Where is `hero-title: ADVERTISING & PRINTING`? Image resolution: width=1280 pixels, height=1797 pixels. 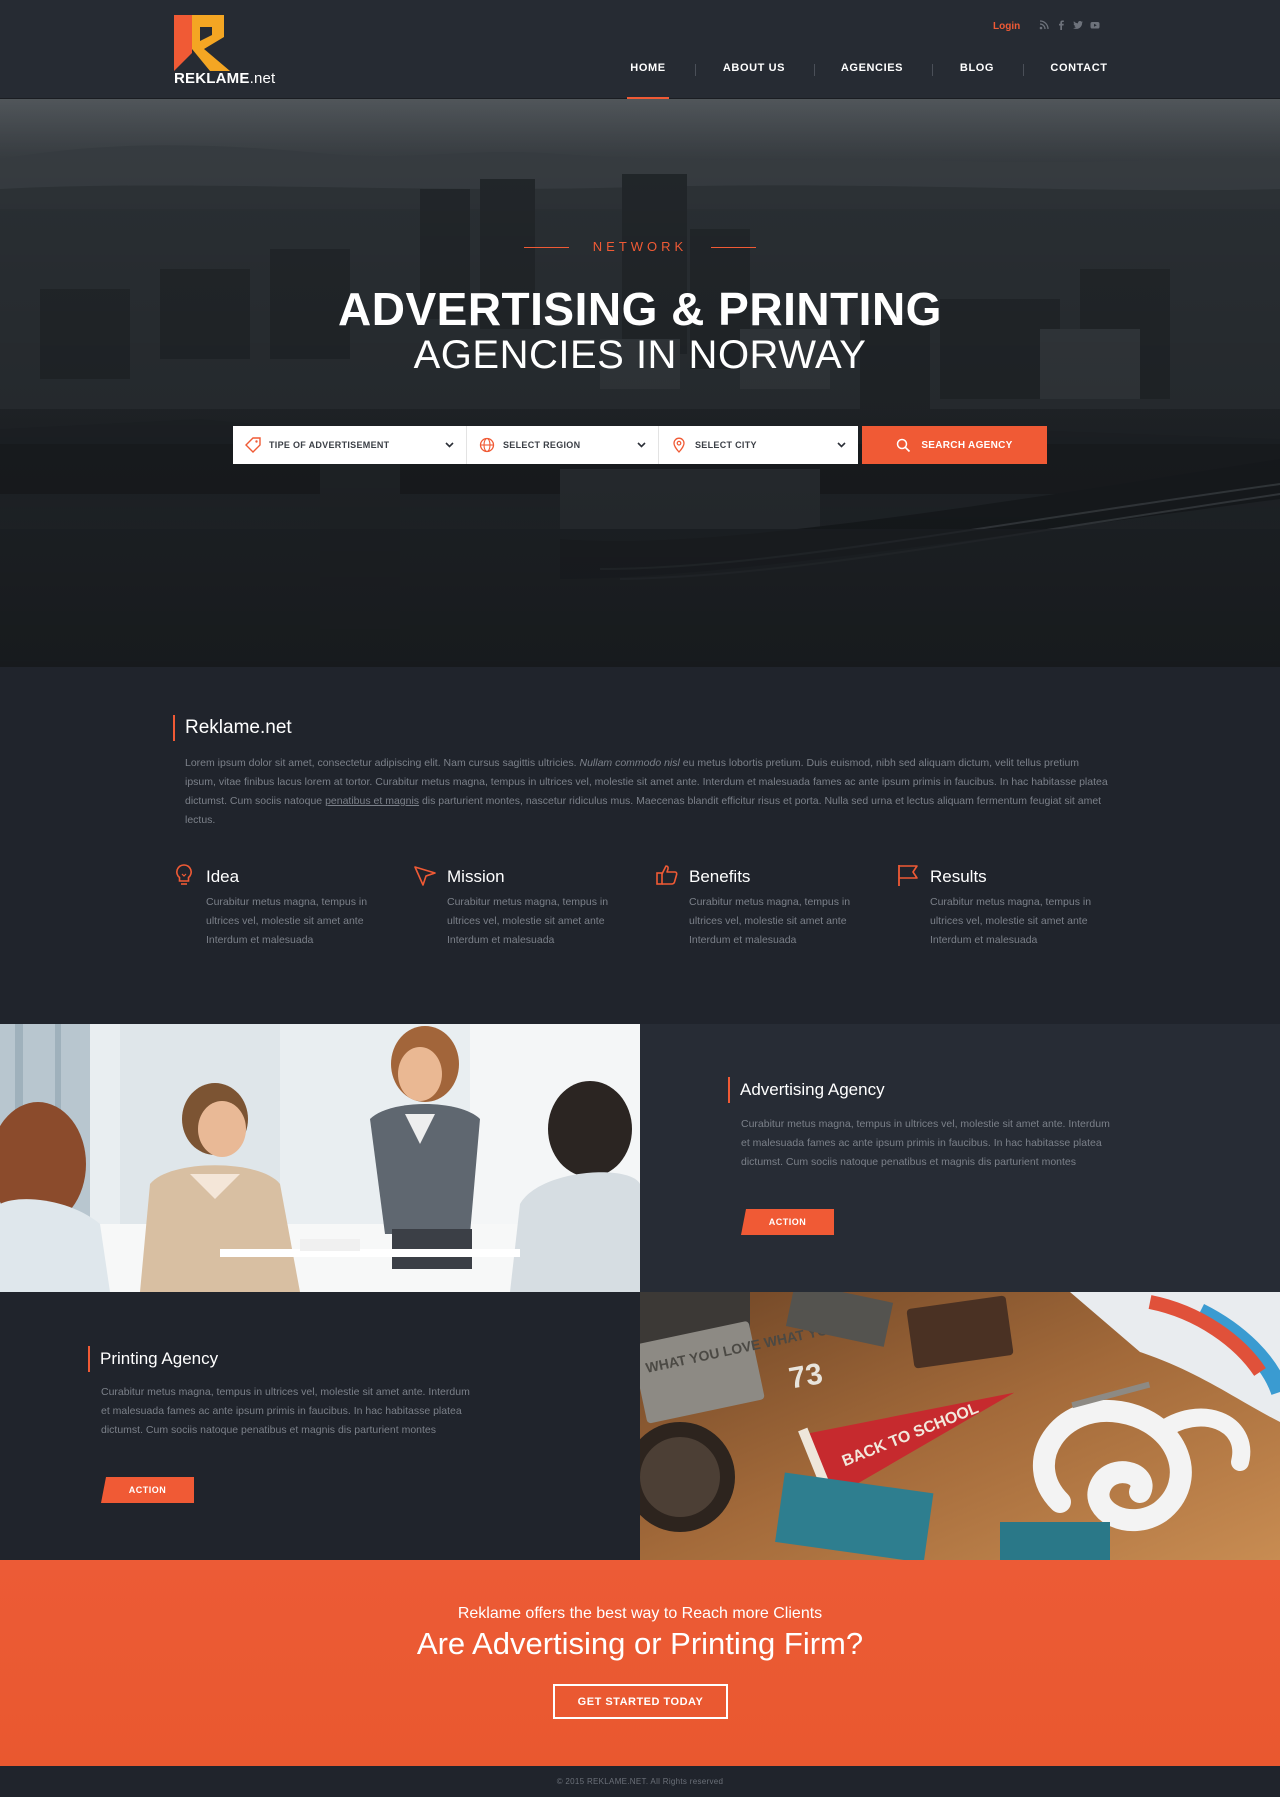
hero-title: ADVERTISING & PRINTING is located at coordinates (640, 309).